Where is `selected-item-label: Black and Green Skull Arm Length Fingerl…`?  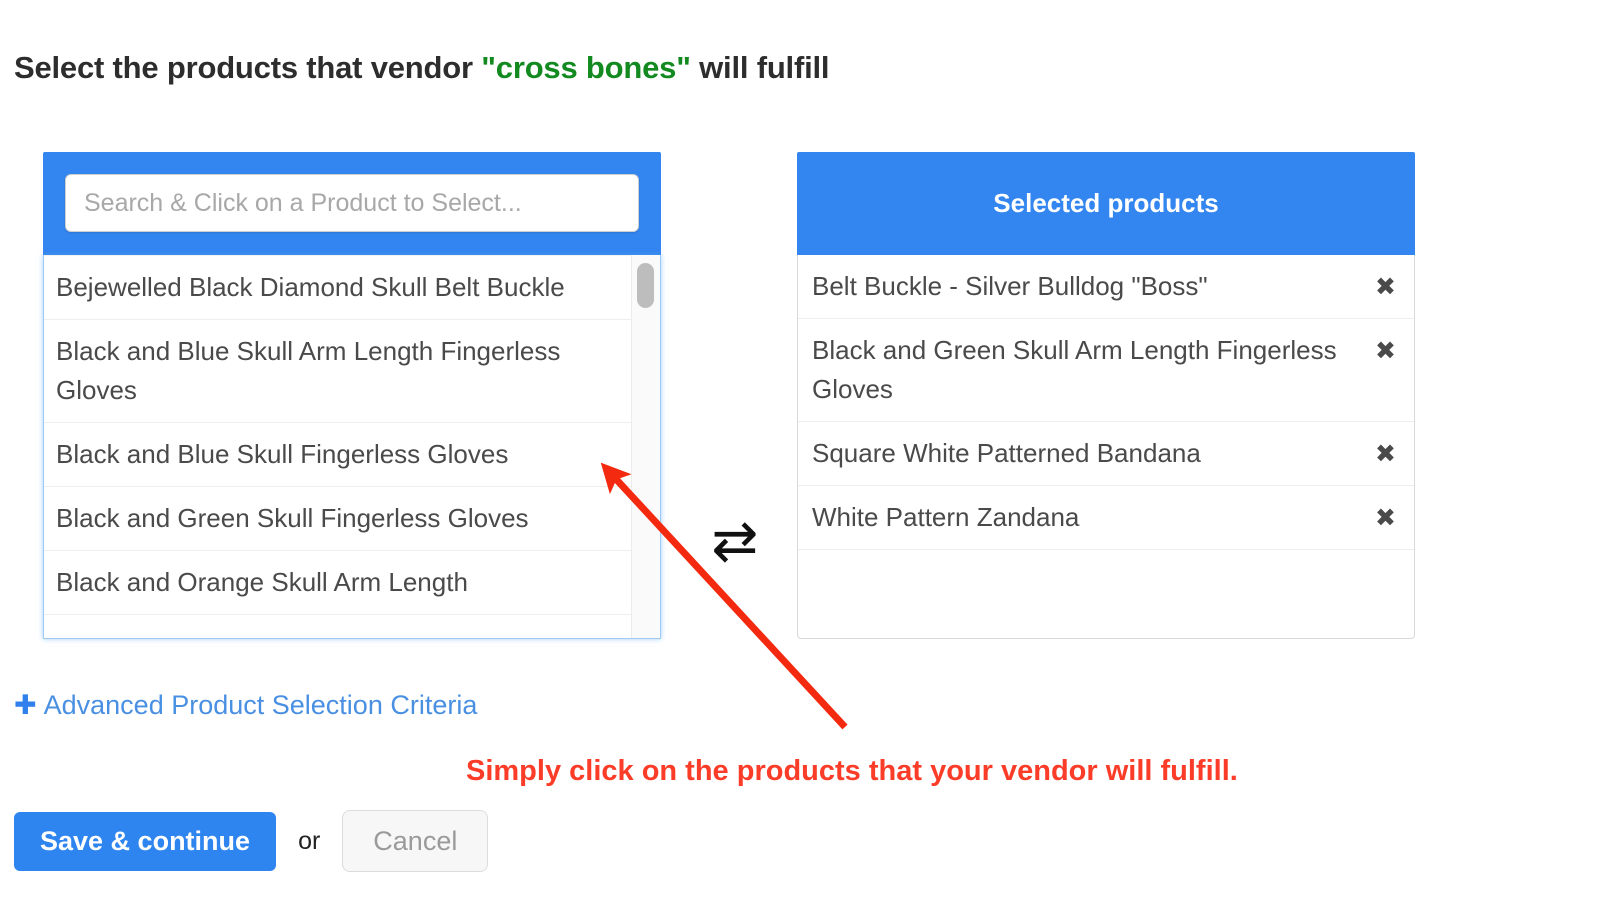
selected-item-label: Black and Green Skull Arm Length Fingerl… is located at coordinates (1074, 369).